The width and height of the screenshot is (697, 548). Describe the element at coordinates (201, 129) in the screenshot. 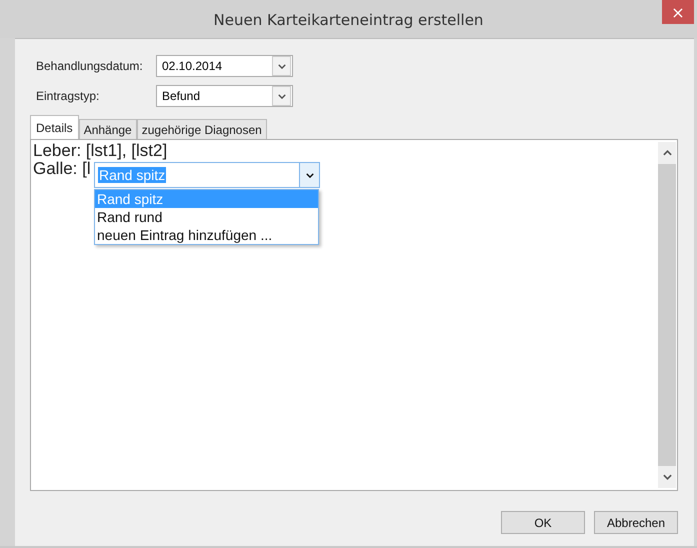

I see `tab: zugehörige Diagnosen` at that location.